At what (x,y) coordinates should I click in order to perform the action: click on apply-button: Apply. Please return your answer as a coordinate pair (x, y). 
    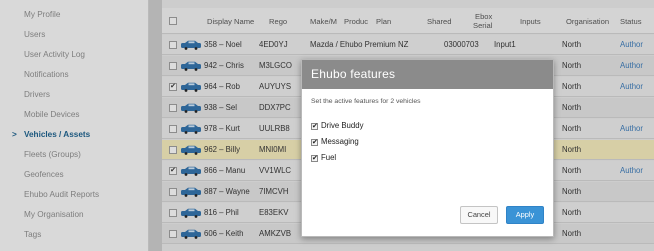
    Looking at the image, I should click on (525, 215).